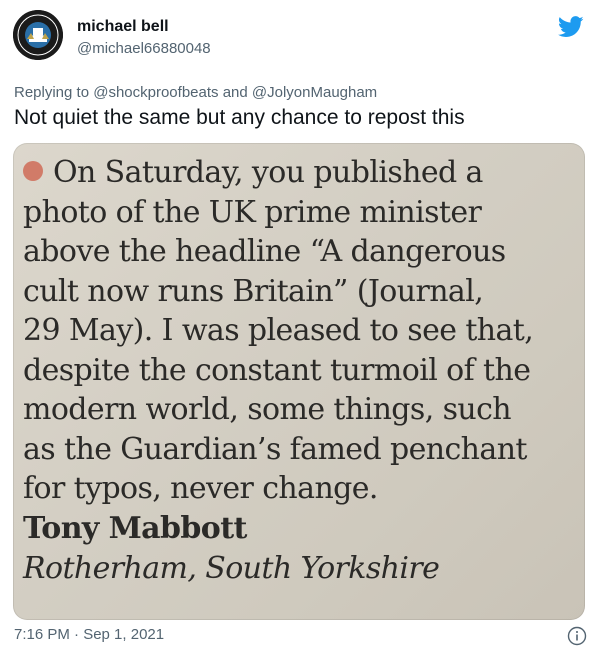 The width and height of the screenshot is (600, 667). What do you see at coordinates (577, 636) in the screenshot?
I see `info-icon` at bounding box center [577, 636].